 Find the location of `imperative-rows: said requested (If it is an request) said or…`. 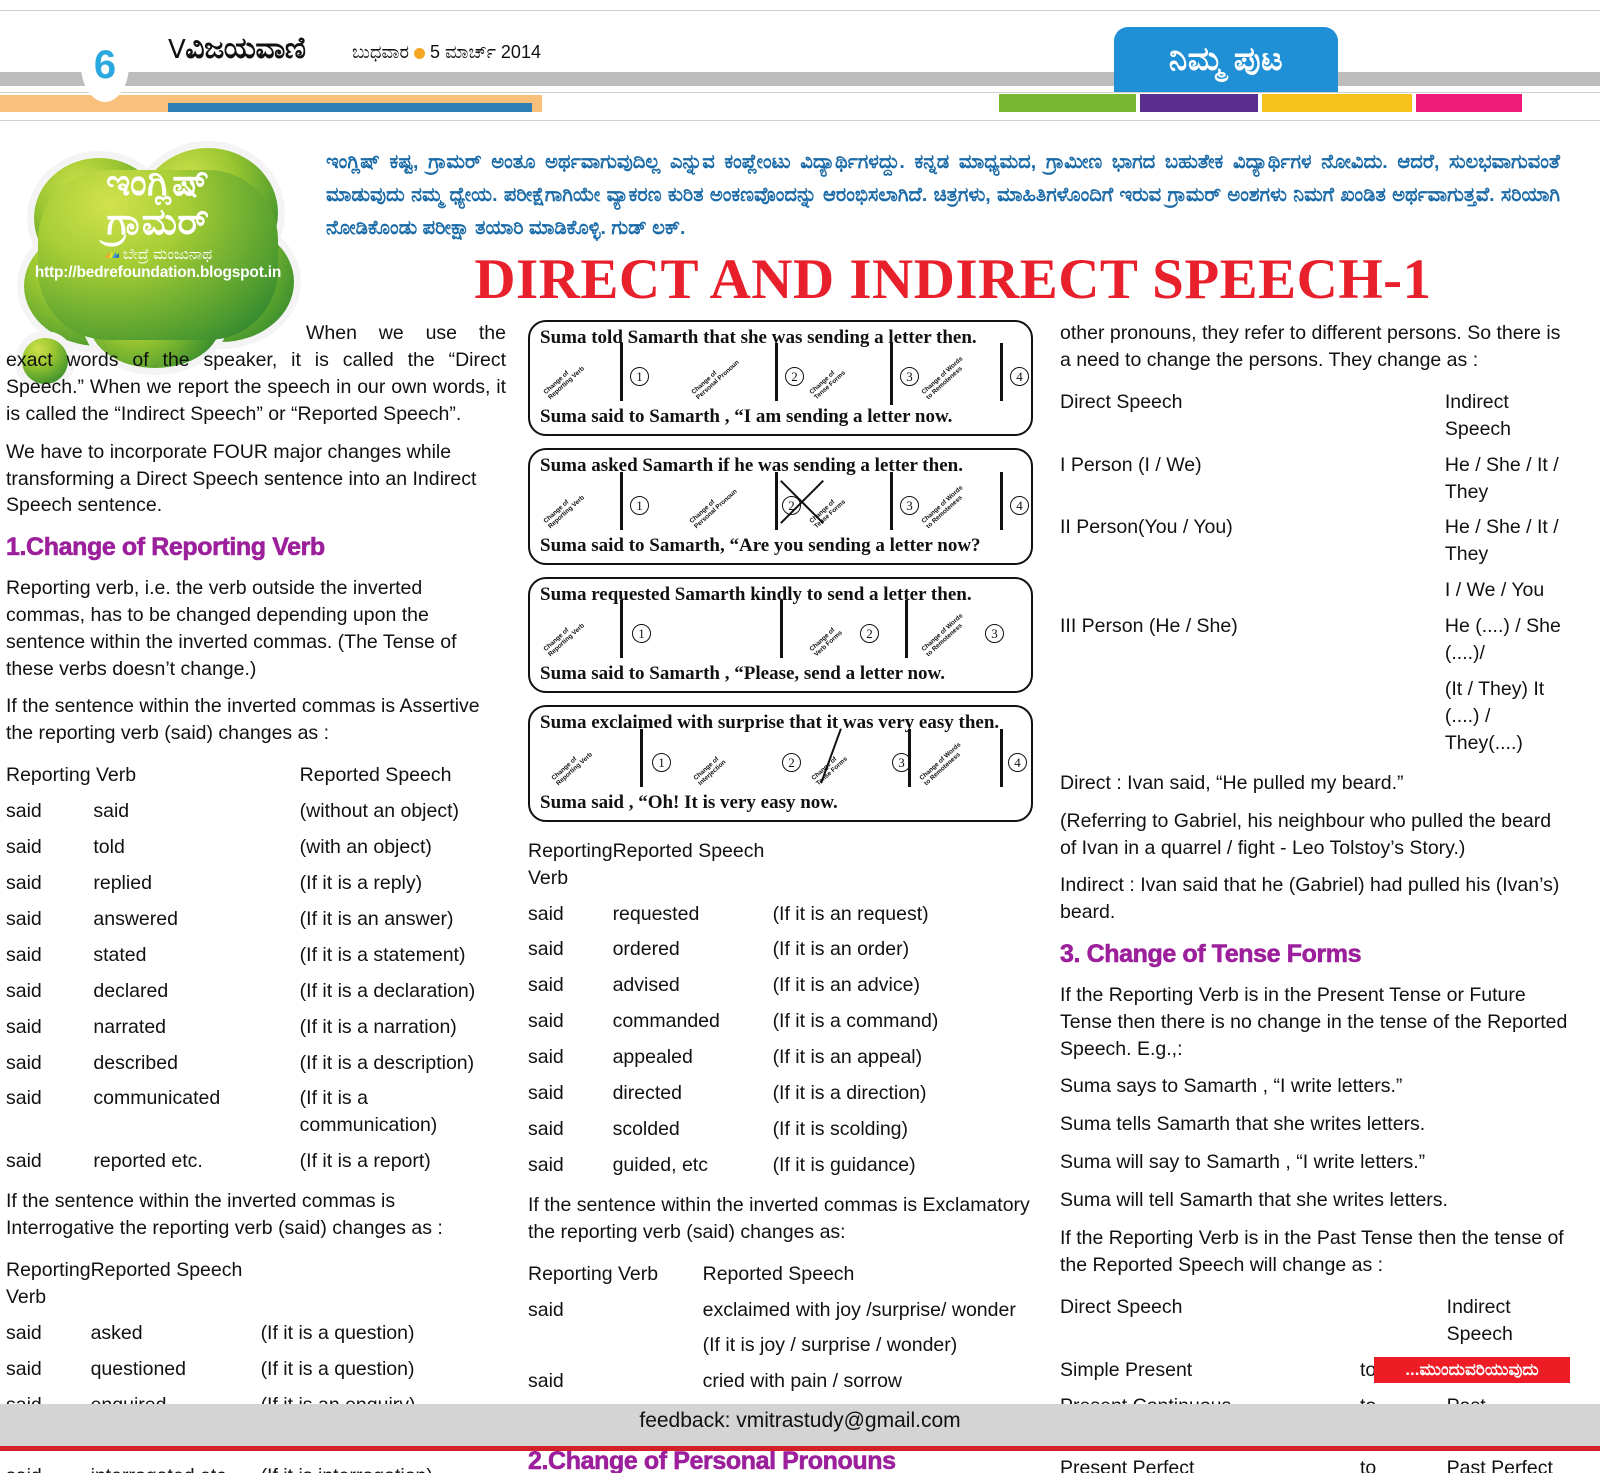

imperative-rows: said requested (If it is an request) said or… is located at coordinates (780, 1040).